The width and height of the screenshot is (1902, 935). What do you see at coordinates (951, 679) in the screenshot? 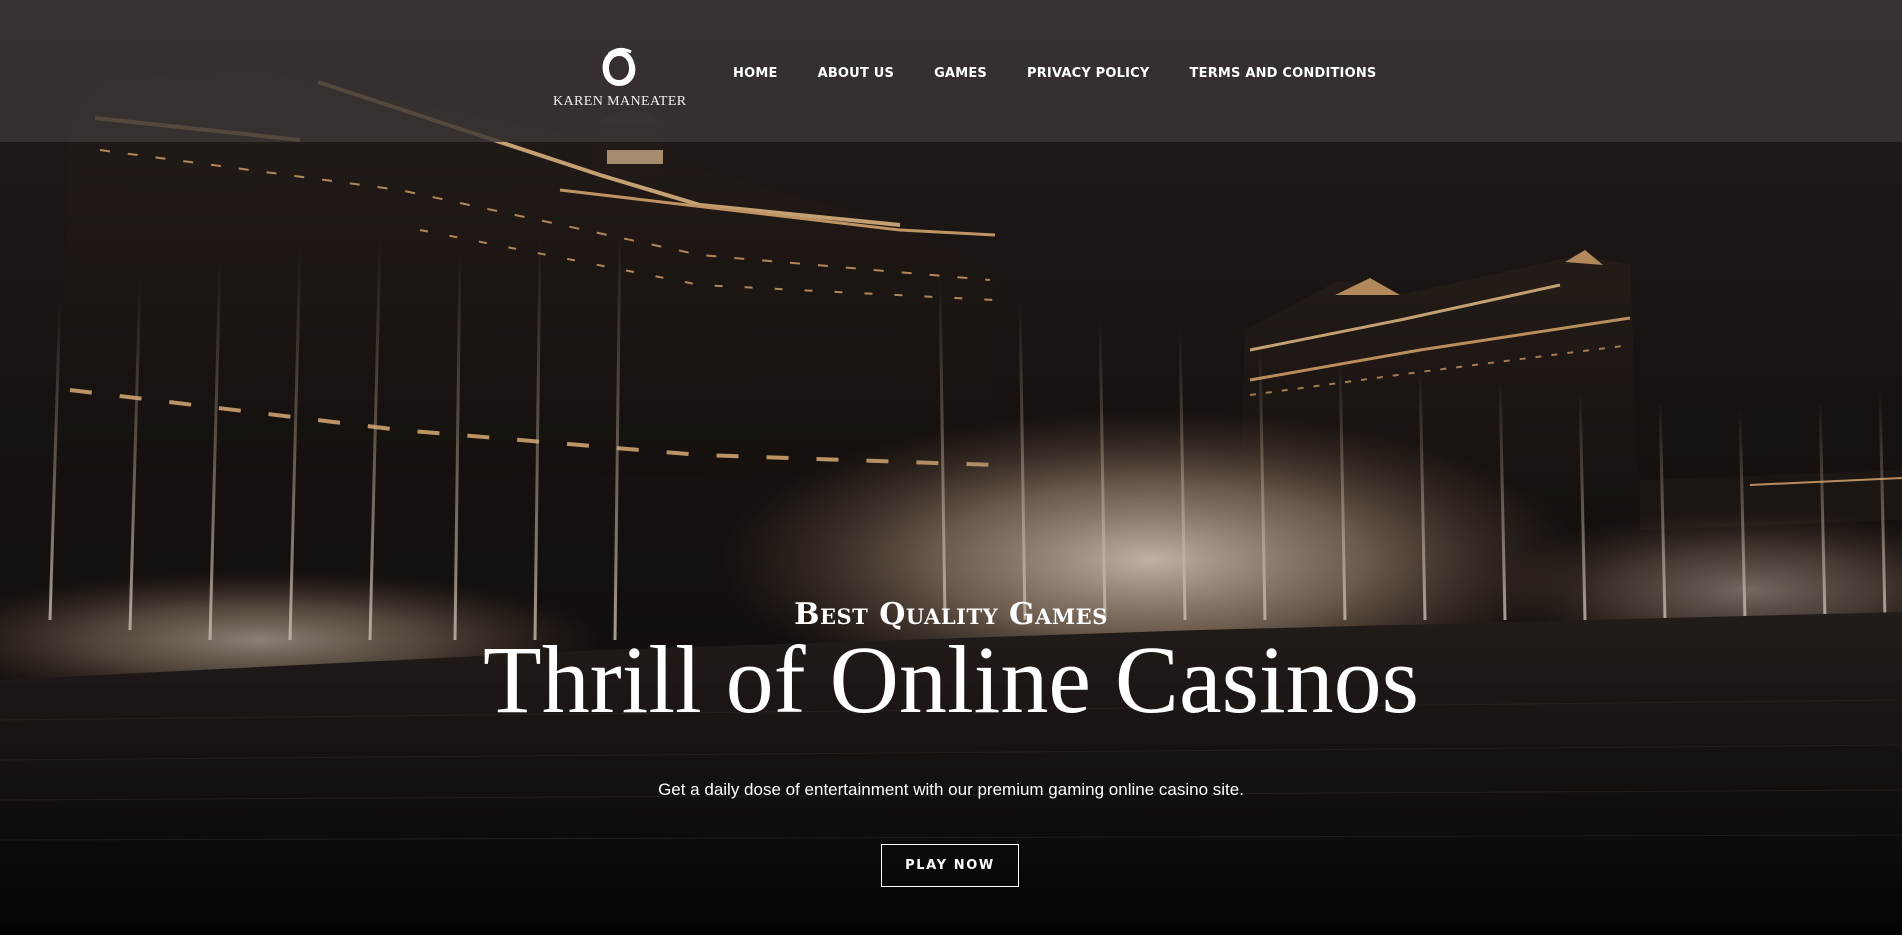
I see `hero-title: Thrill of Online Casinos` at bounding box center [951, 679].